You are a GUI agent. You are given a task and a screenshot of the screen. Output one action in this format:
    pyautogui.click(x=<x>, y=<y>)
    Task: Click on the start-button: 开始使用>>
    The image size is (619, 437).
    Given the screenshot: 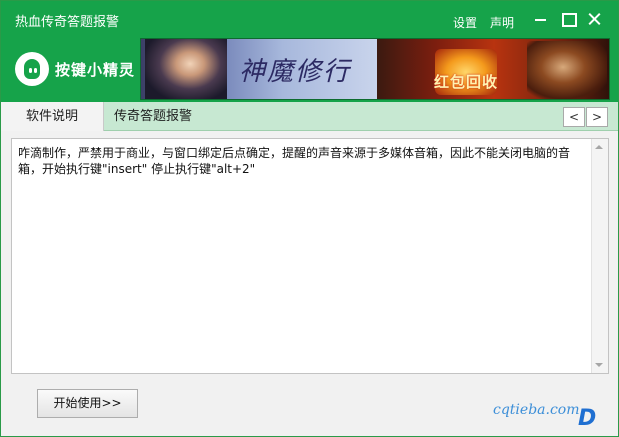 What is the action you would take?
    pyautogui.click(x=87, y=403)
    